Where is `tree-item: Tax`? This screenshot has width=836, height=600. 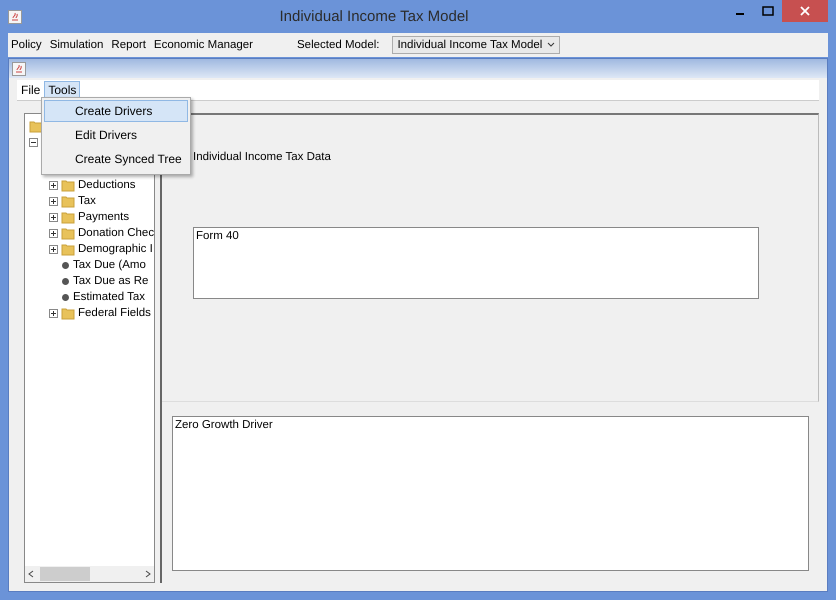 tree-item: Tax is located at coordinates (87, 201).